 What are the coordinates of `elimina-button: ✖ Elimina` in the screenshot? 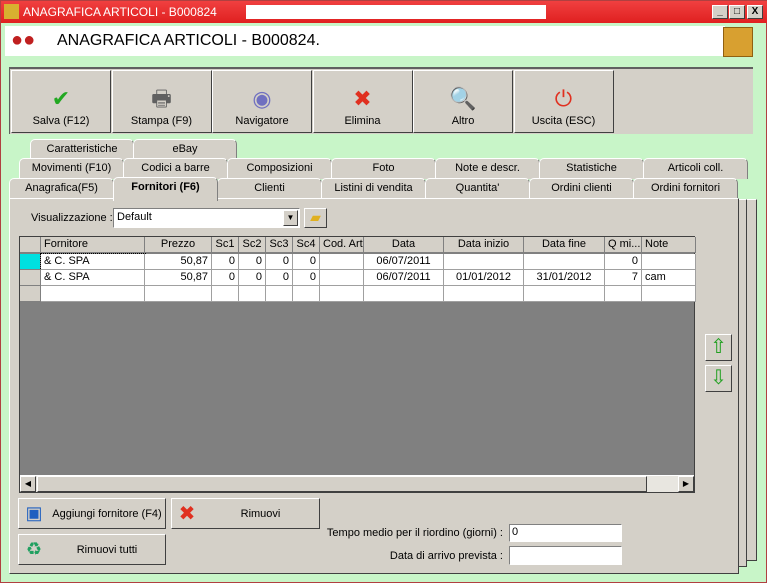 It's located at (362, 101).